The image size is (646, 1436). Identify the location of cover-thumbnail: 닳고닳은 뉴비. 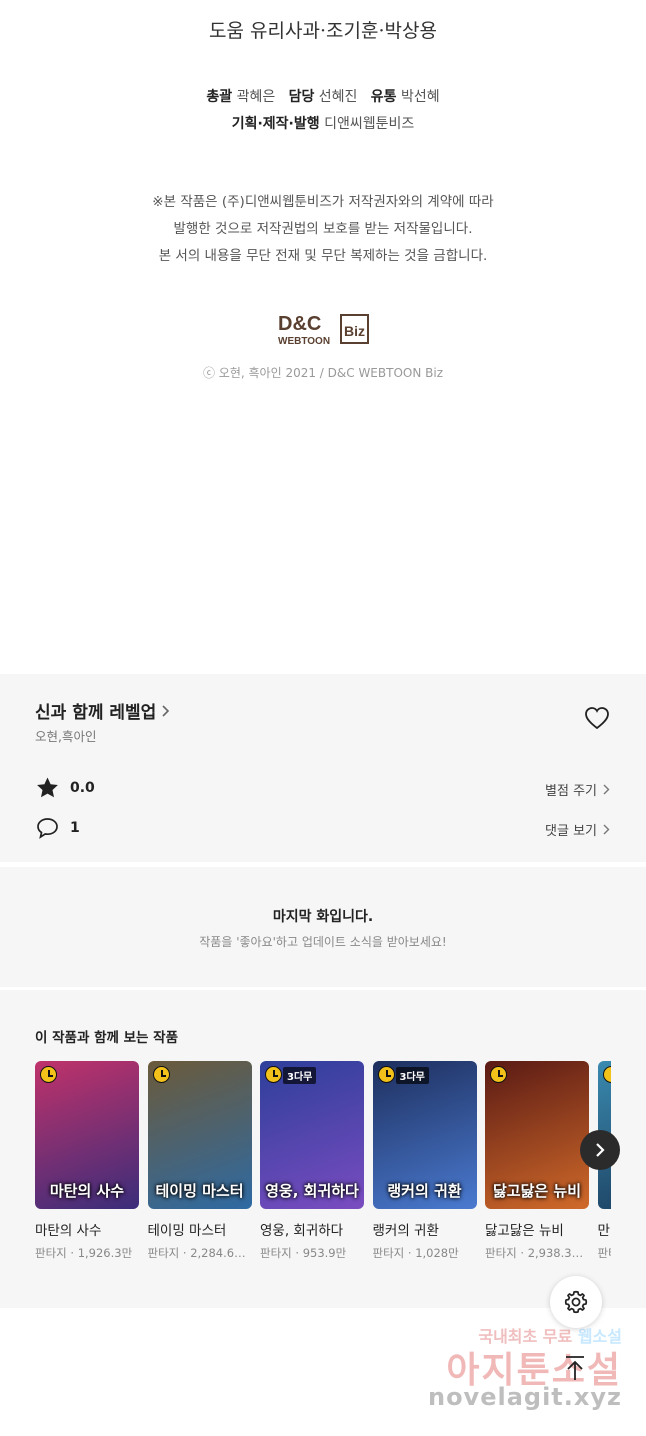
(537, 1135).